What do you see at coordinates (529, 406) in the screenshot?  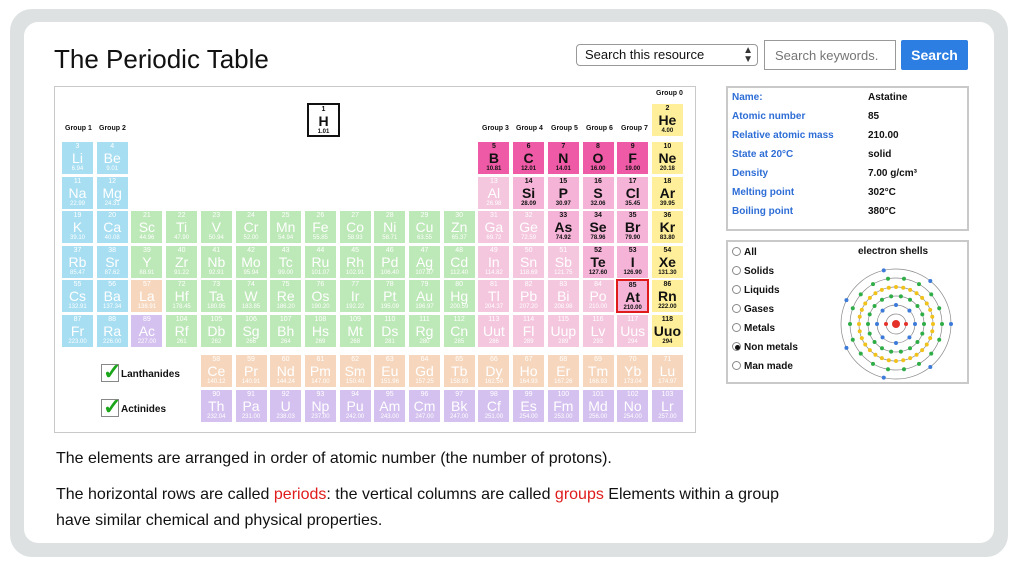 I see `element-es: 99 Es 254.00` at bounding box center [529, 406].